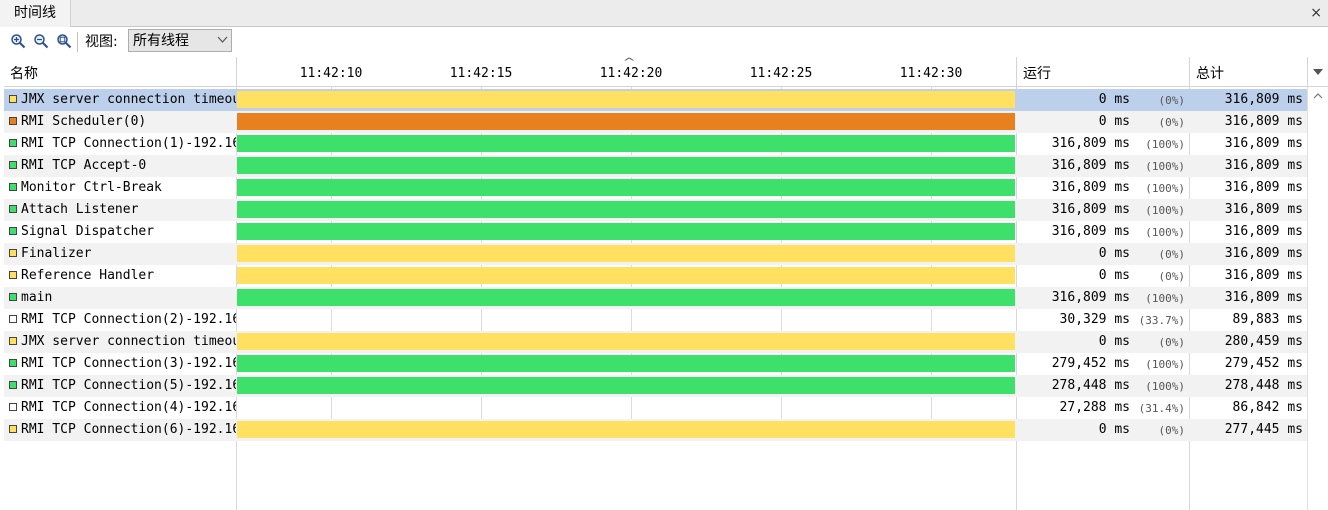  What do you see at coordinates (18, 41) in the screenshot?
I see `zoom-in-icon` at bounding box center [18, 41].